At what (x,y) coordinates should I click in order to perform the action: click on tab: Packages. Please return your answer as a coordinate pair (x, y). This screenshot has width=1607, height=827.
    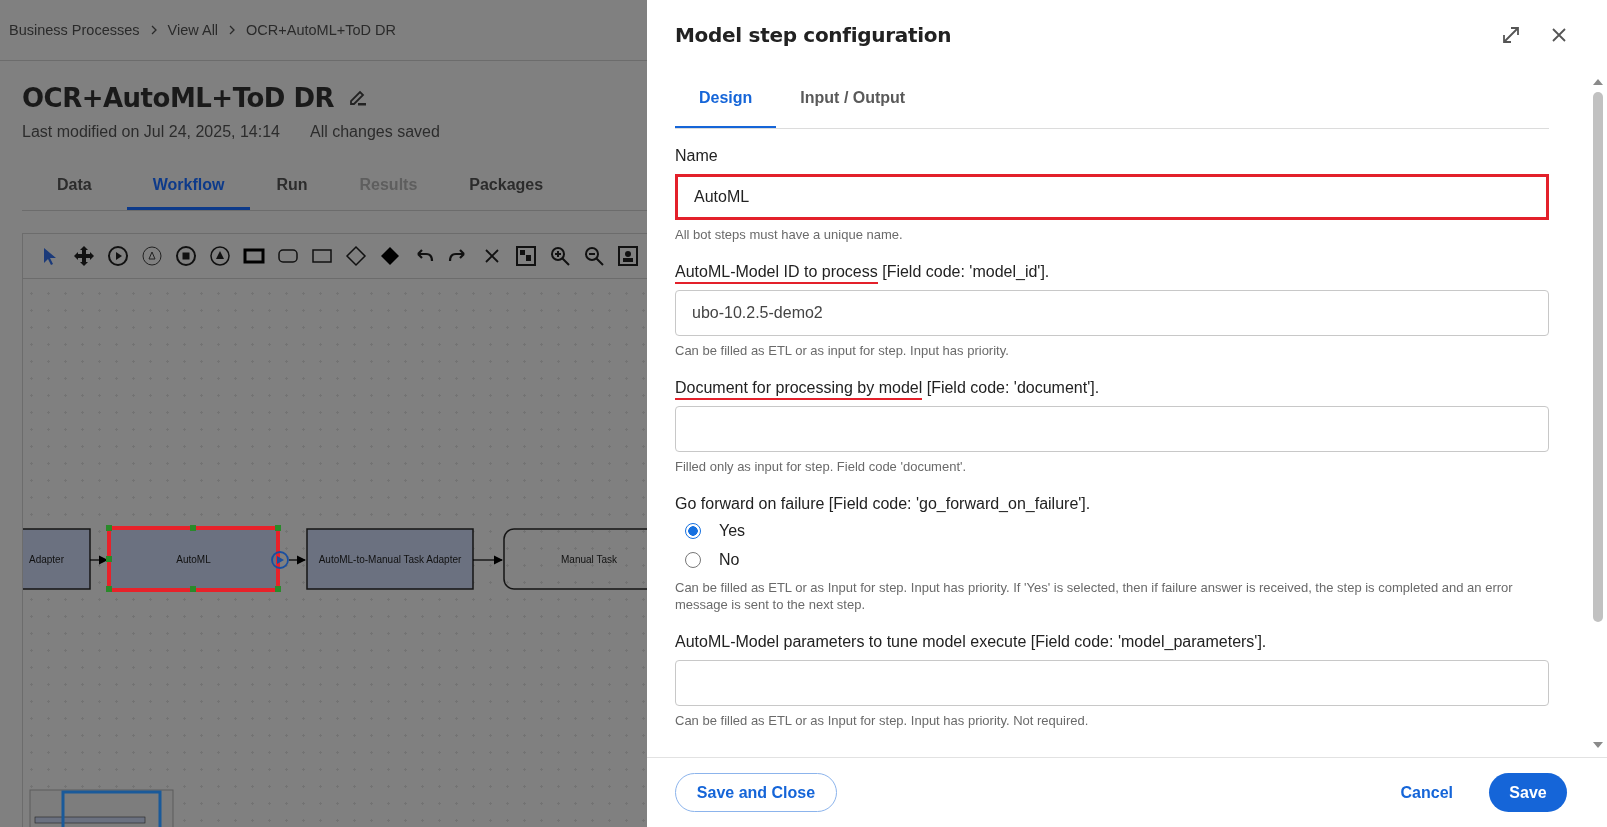
    Looking at the image, I should click on (506, 186).